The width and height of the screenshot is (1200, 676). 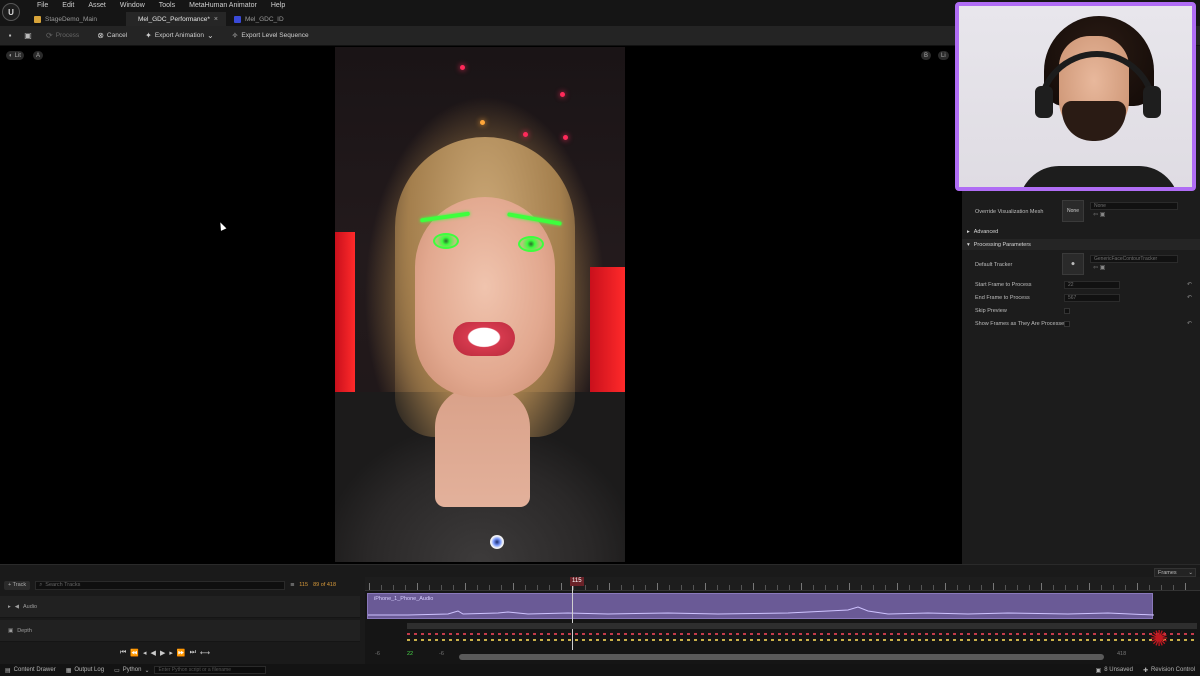 I want to click on play-icon: ▶, so click(x=162, y=653).